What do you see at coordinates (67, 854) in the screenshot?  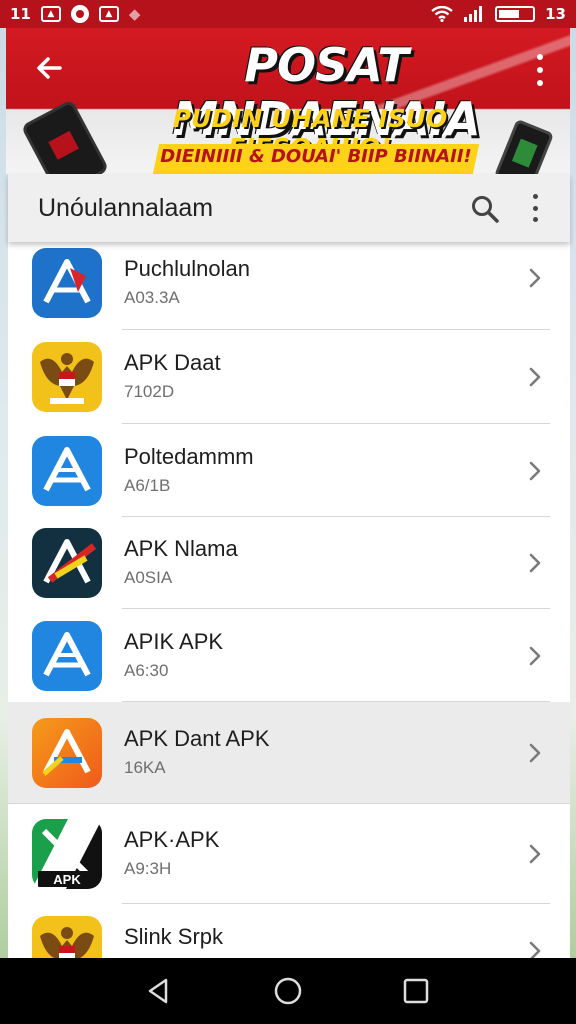 I see `apk-green-icon: APK` at bounding box center [67, 854].